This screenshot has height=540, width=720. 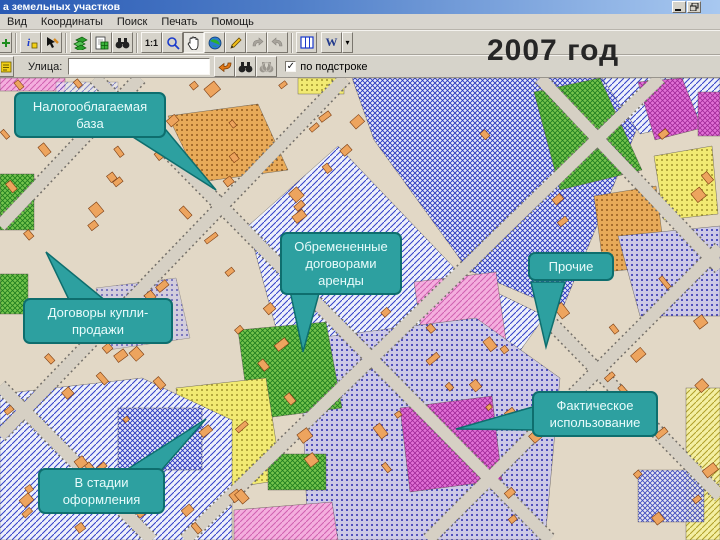 What do you see at coordinates (132, 22) in the screenshot?
I see `menu-search: Поиск` at bounding box center [132, 22].